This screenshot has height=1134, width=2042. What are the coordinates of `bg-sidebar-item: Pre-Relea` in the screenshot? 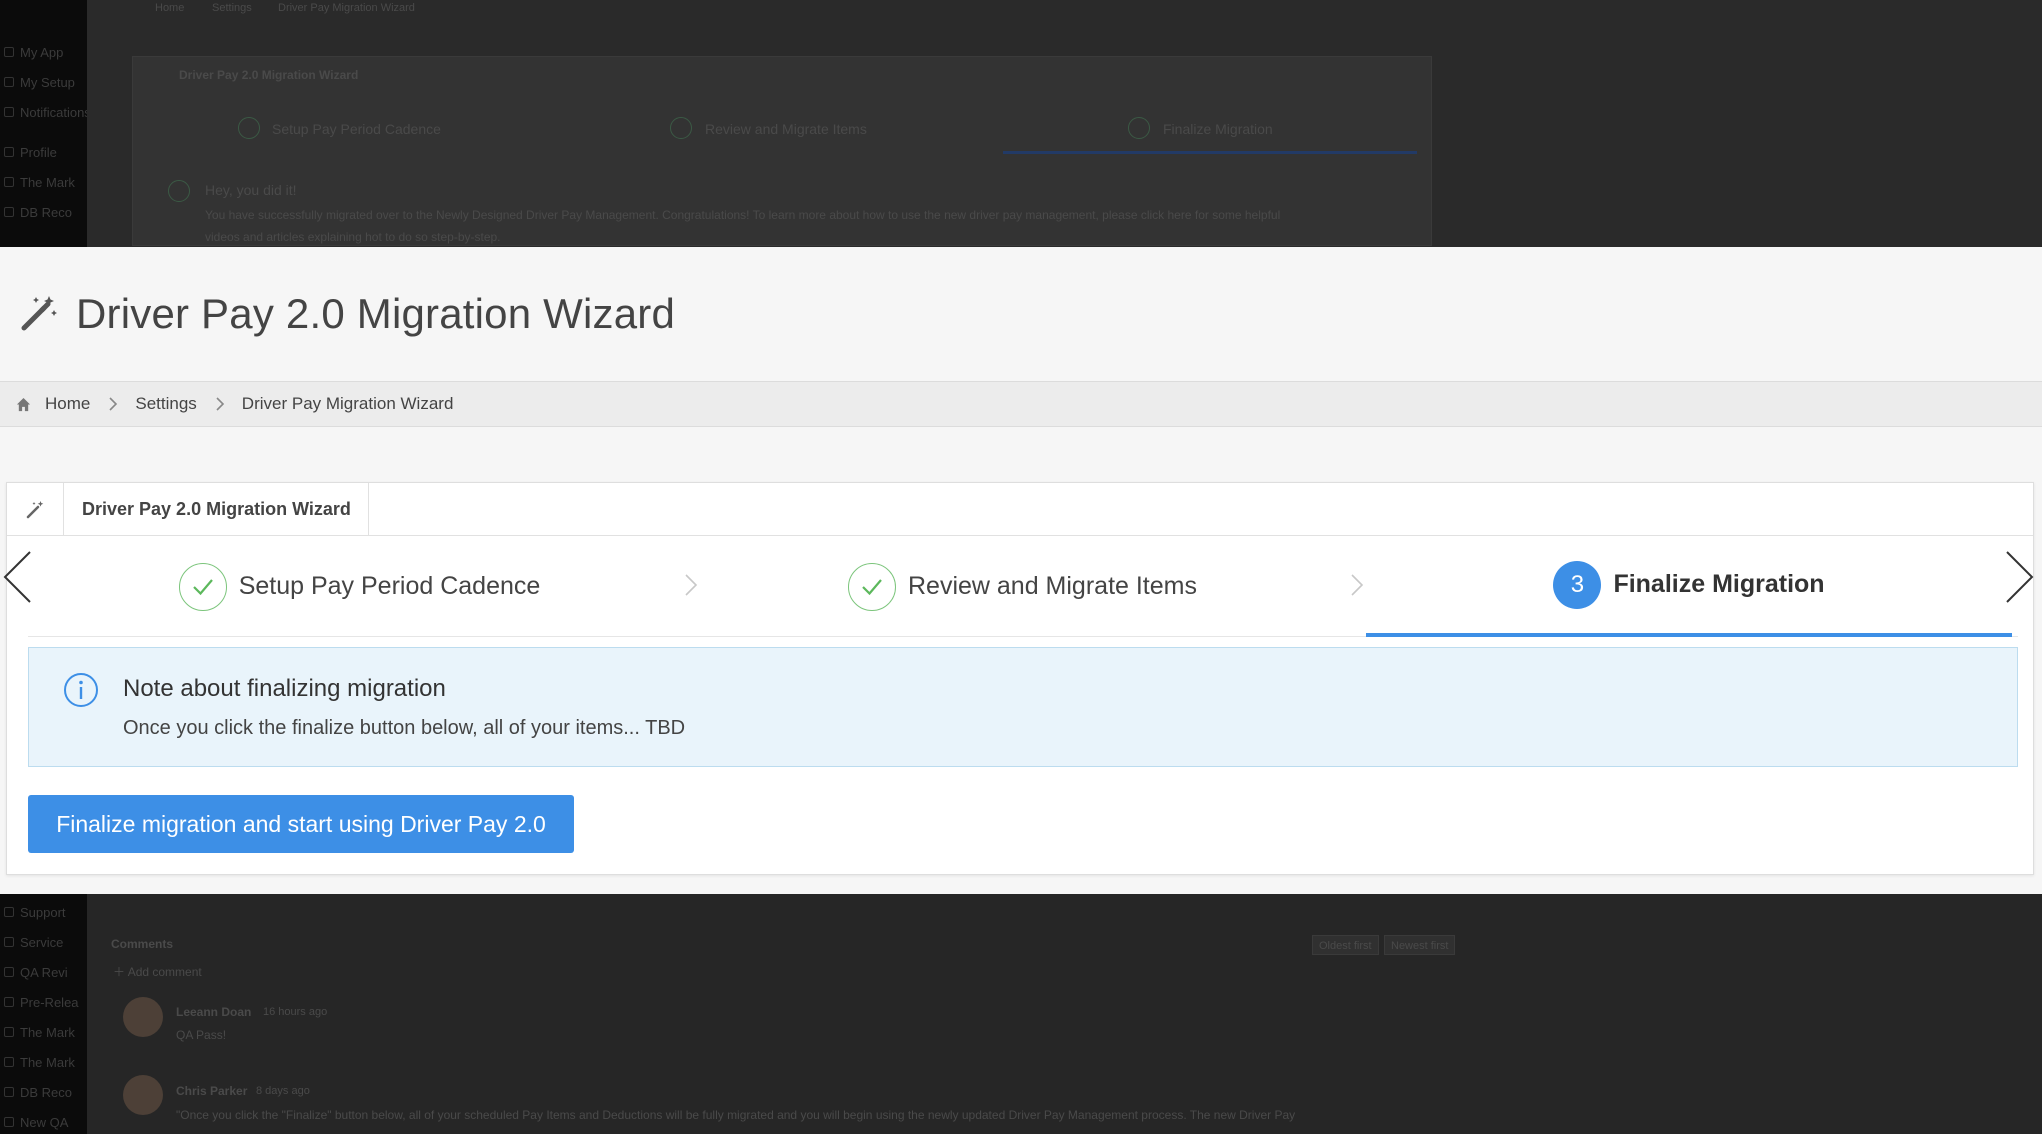 It's located at (43, 1002).